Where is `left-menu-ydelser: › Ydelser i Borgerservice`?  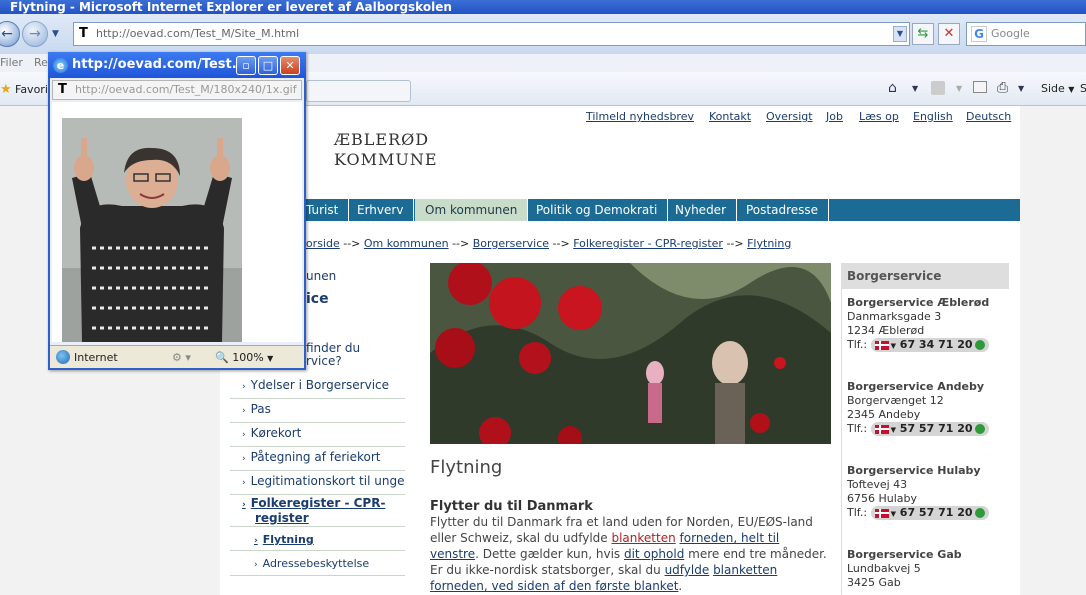
left-menu-ydelser: › Ydelser i Borgerservice is located at coordinates (317, 388).